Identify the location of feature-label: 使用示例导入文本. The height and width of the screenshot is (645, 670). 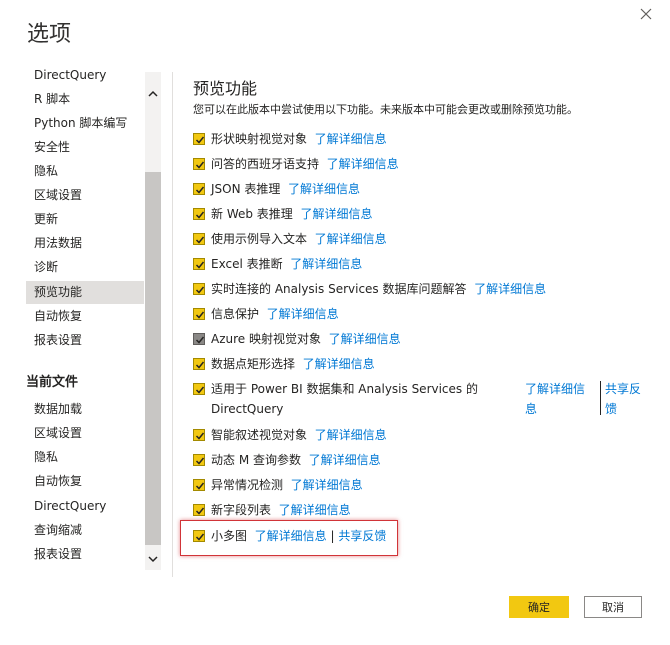
(259, 239).